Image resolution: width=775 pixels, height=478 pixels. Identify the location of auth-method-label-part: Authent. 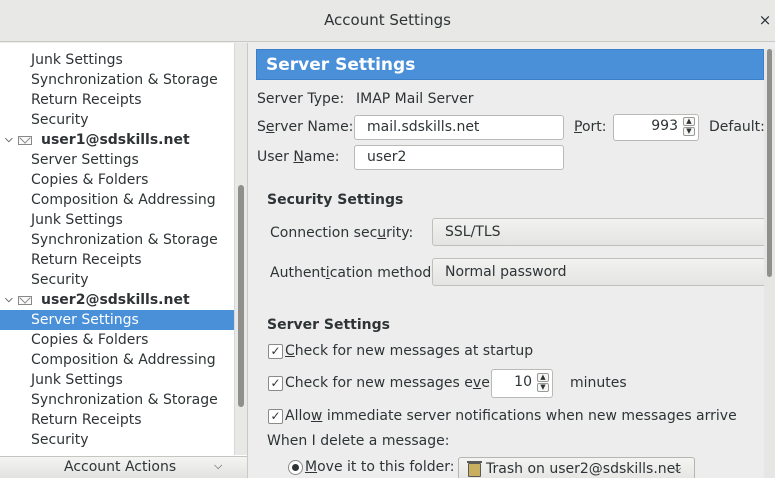
(298, 273).